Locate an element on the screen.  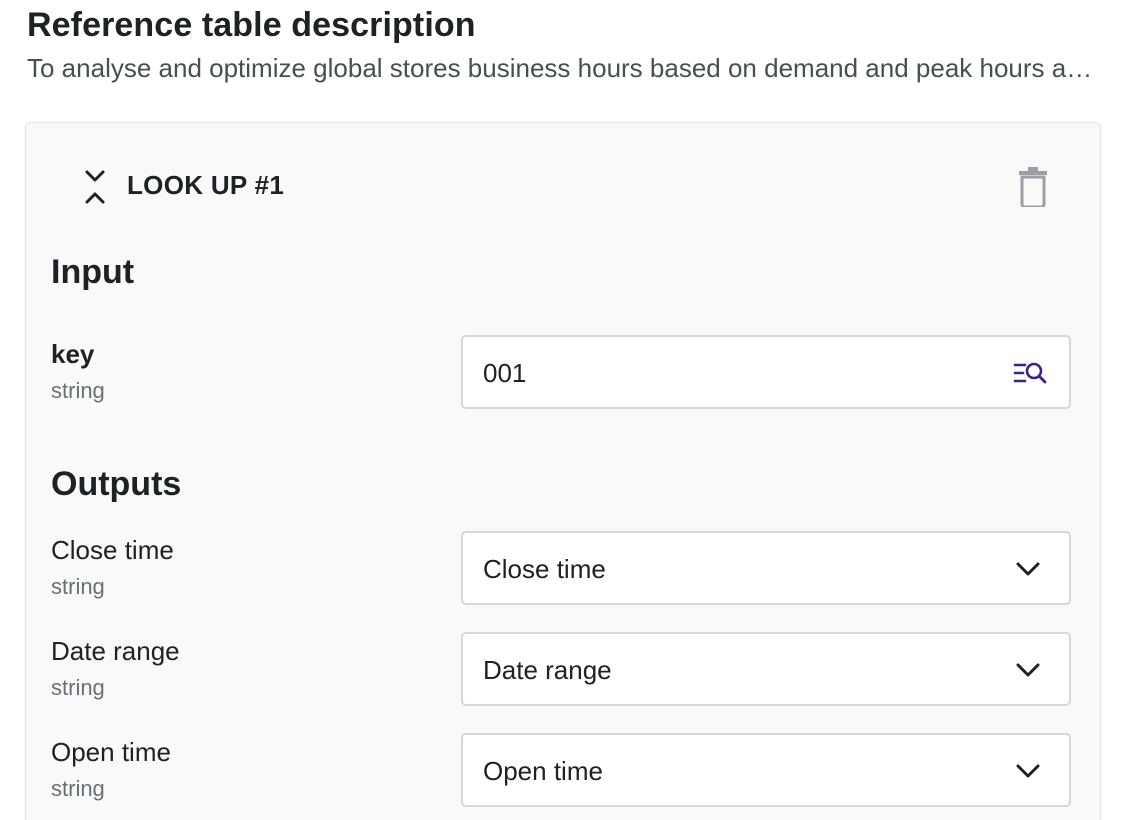
collapse-chevrons-icon is located at coordinates (95, 188).